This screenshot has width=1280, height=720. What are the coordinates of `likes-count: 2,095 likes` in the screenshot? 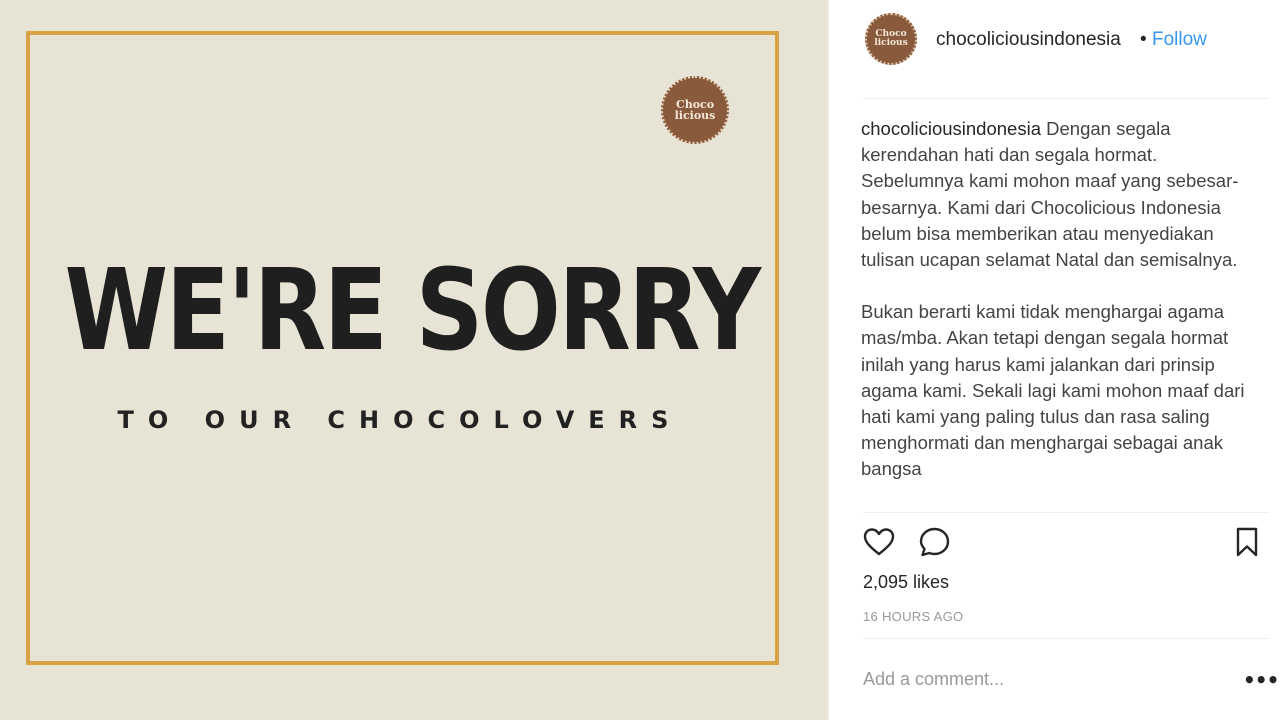 It's located at (906, 582).